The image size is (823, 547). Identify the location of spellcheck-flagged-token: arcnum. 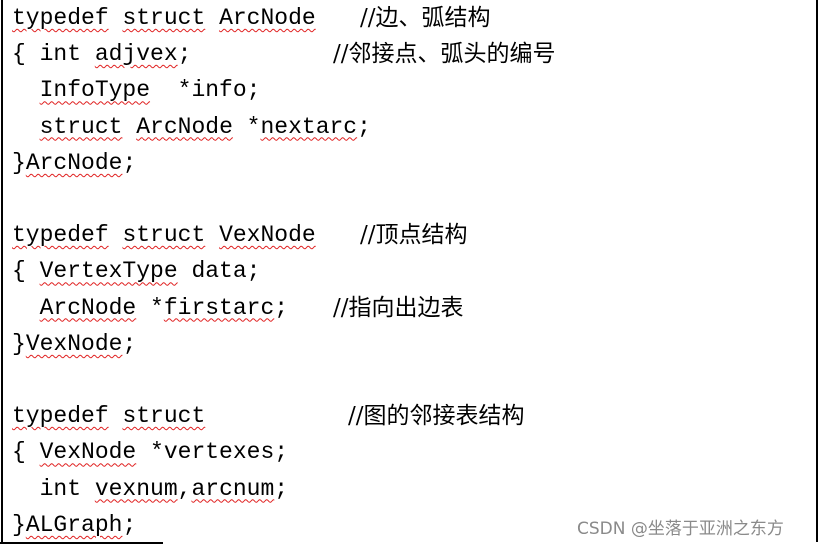
(233, 488).